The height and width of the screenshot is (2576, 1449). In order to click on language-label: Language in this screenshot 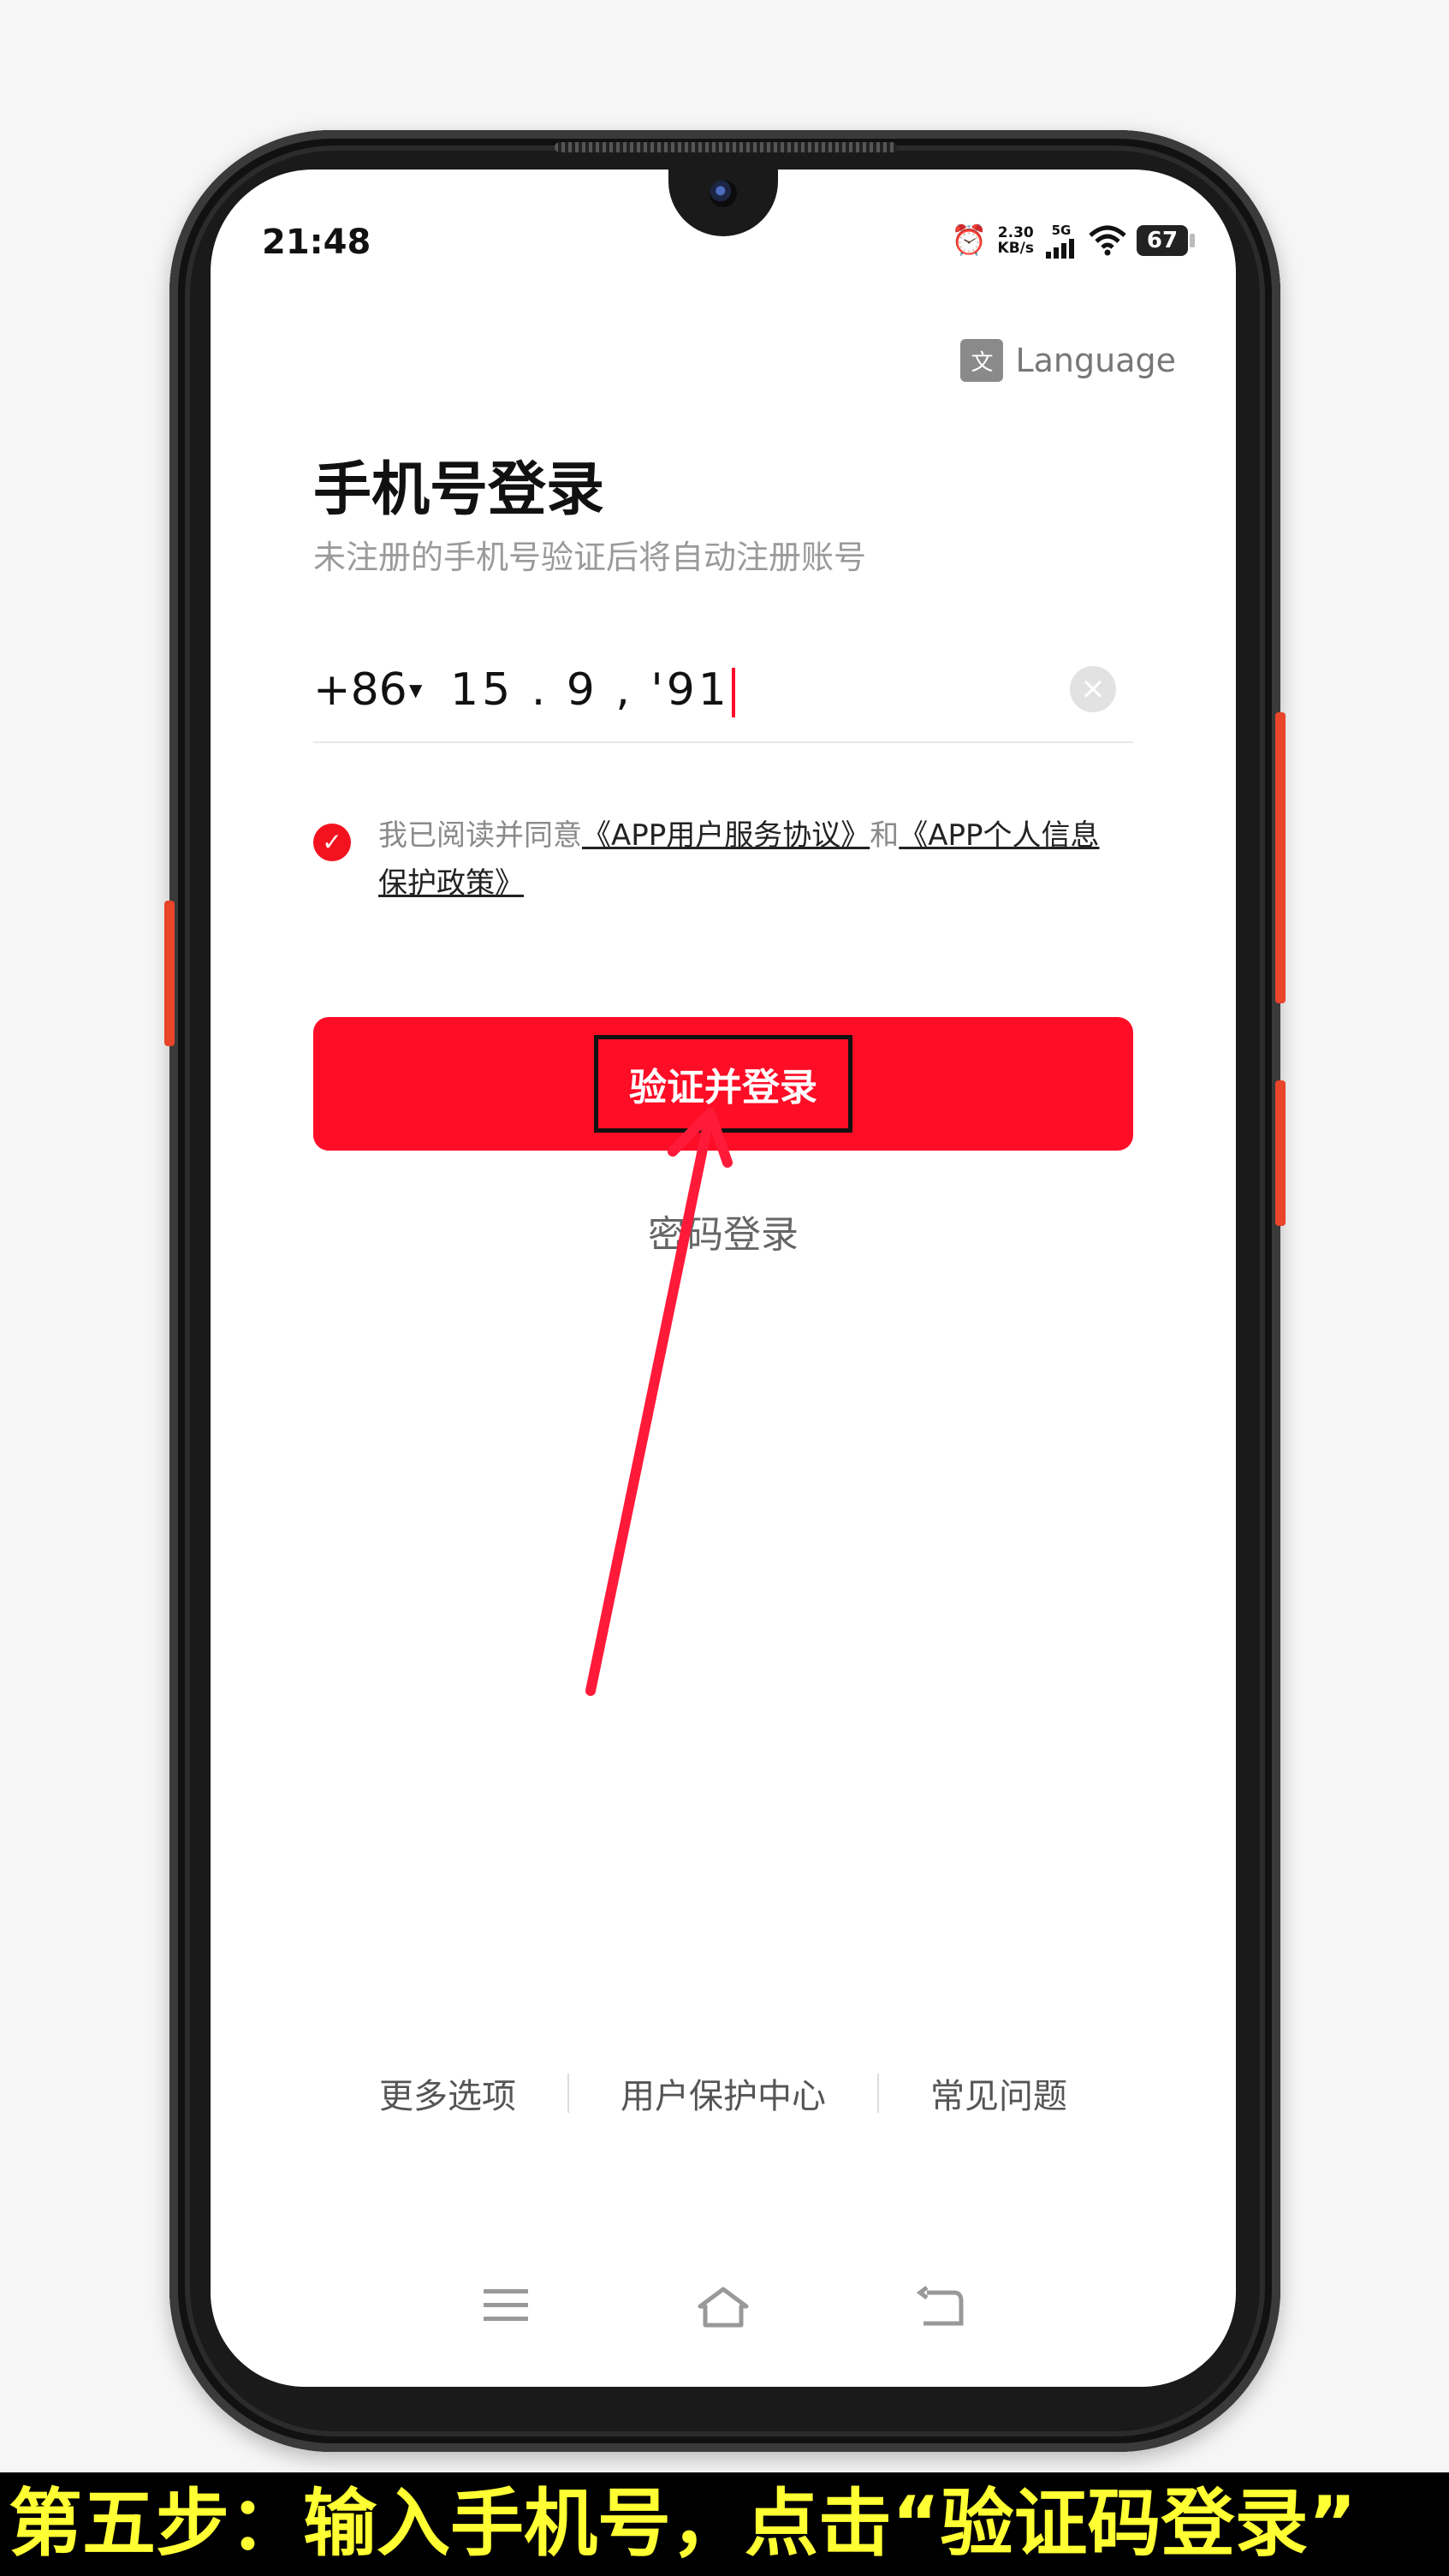, I will do `click(1095, 360)`.